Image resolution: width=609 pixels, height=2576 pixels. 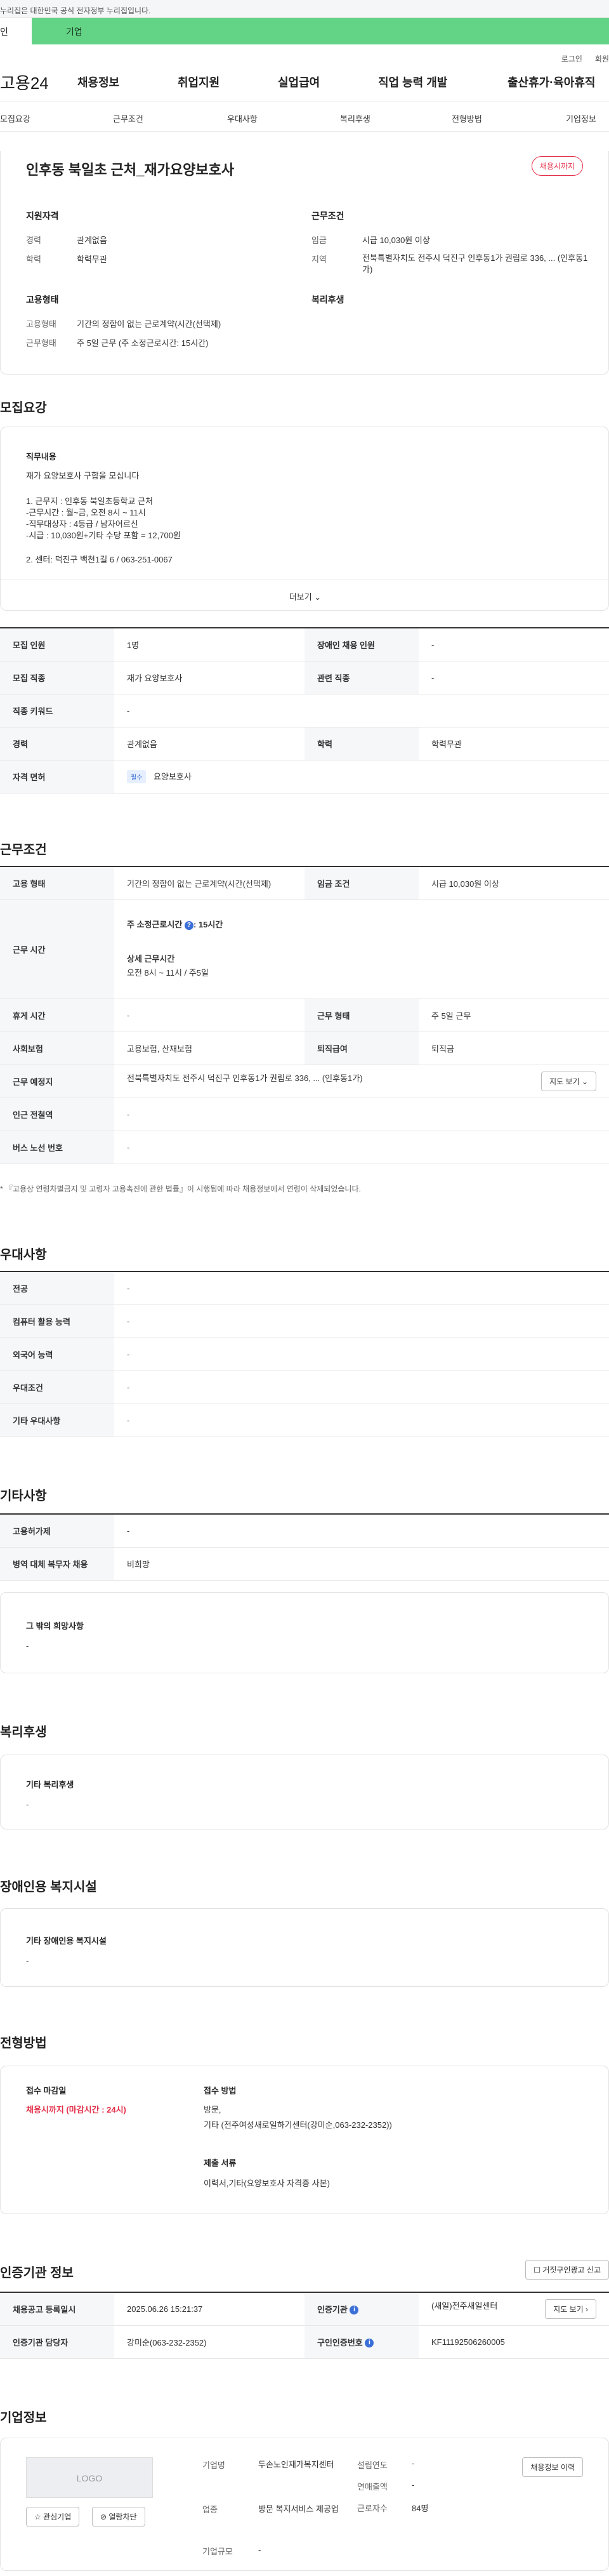 I want to click on table-header: 우대조건, so click(x=57, y=1387).